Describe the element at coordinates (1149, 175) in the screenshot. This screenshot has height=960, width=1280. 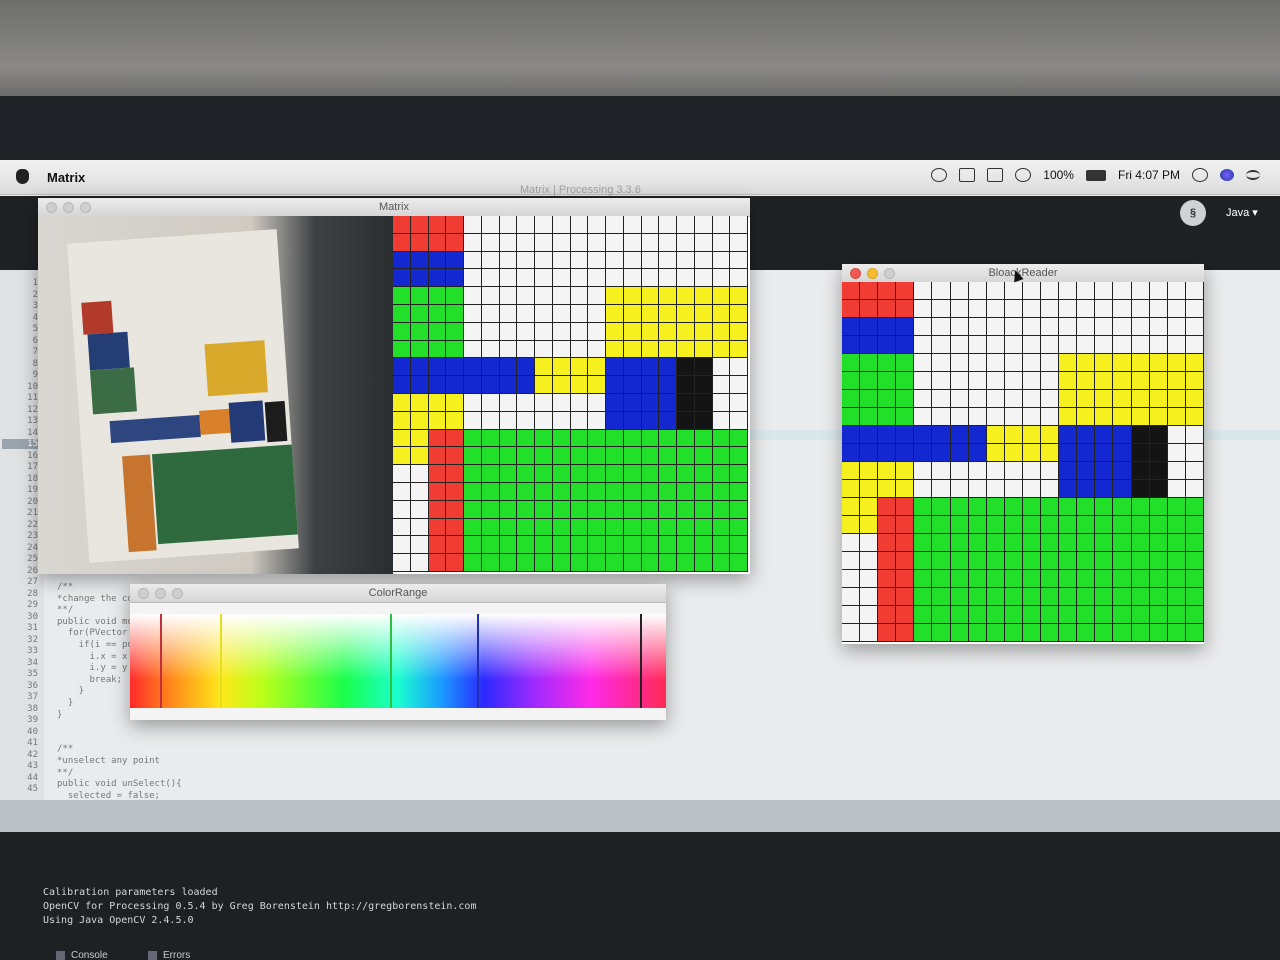
I see `clock: Fri 4:07 PM` at that location.